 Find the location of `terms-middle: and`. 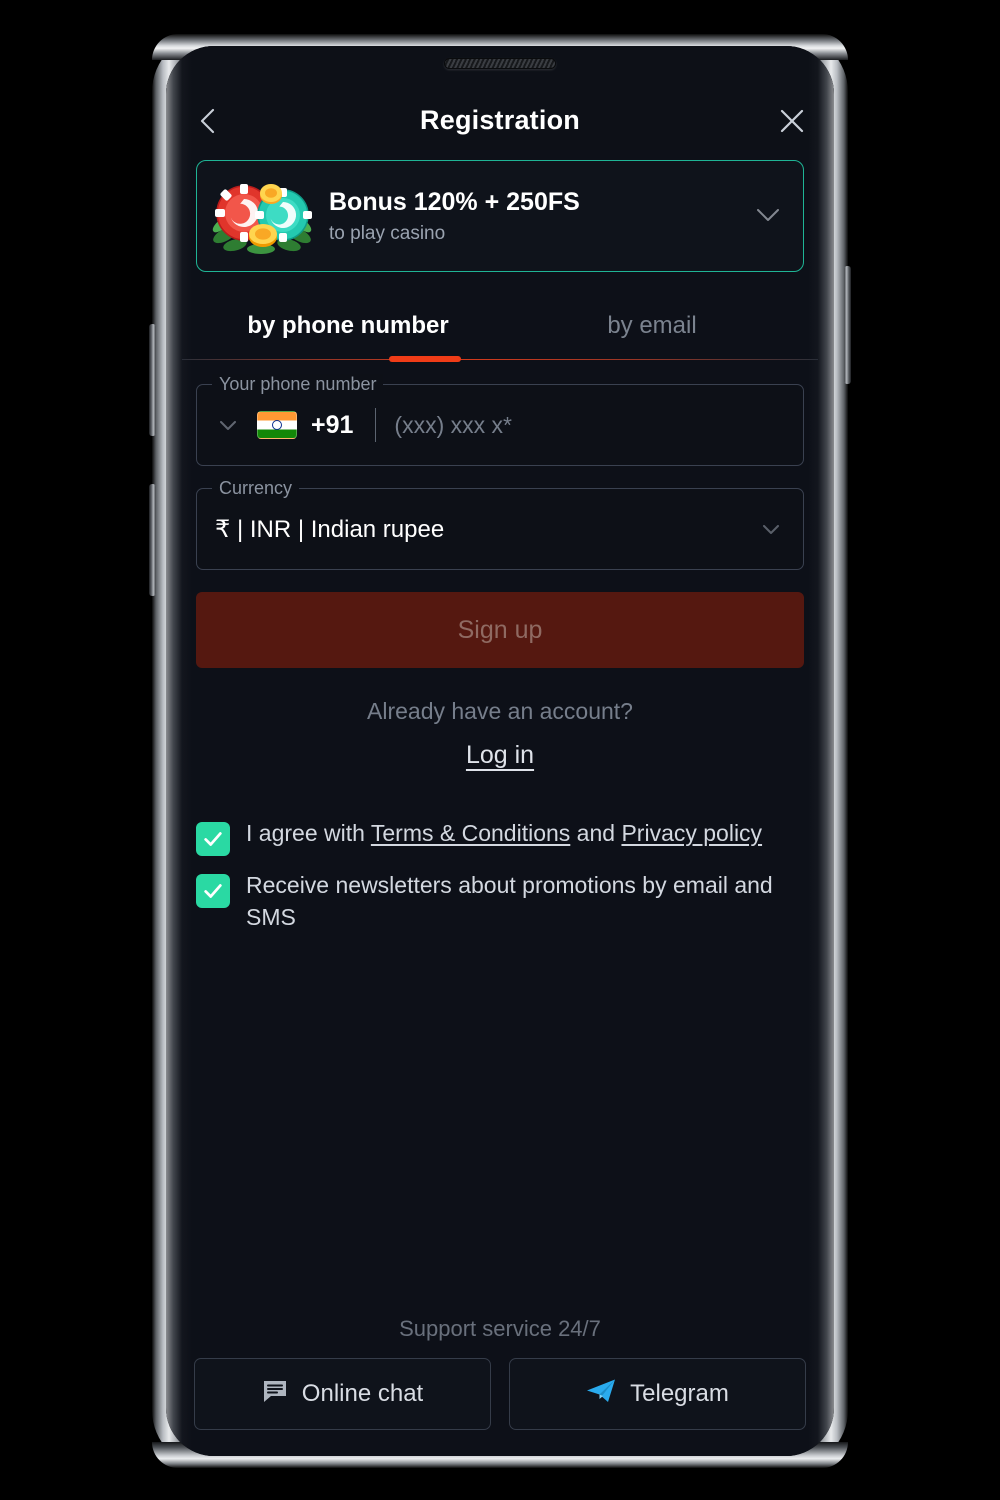

terms-middle: and is located at coordinates (596, 833).